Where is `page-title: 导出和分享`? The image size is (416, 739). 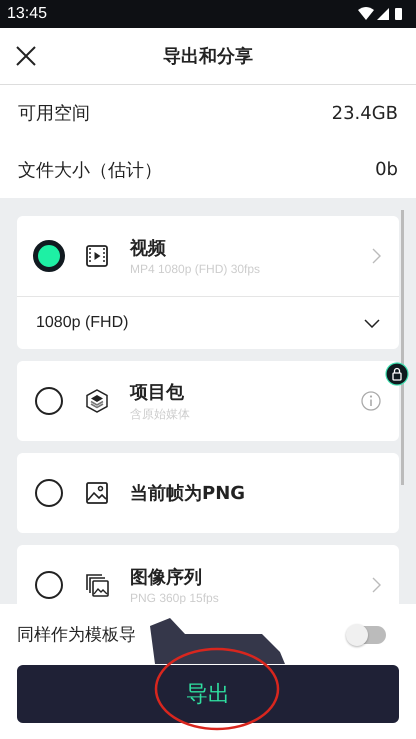 page-title: 导出和分享 is located at coordinates (208, 56).